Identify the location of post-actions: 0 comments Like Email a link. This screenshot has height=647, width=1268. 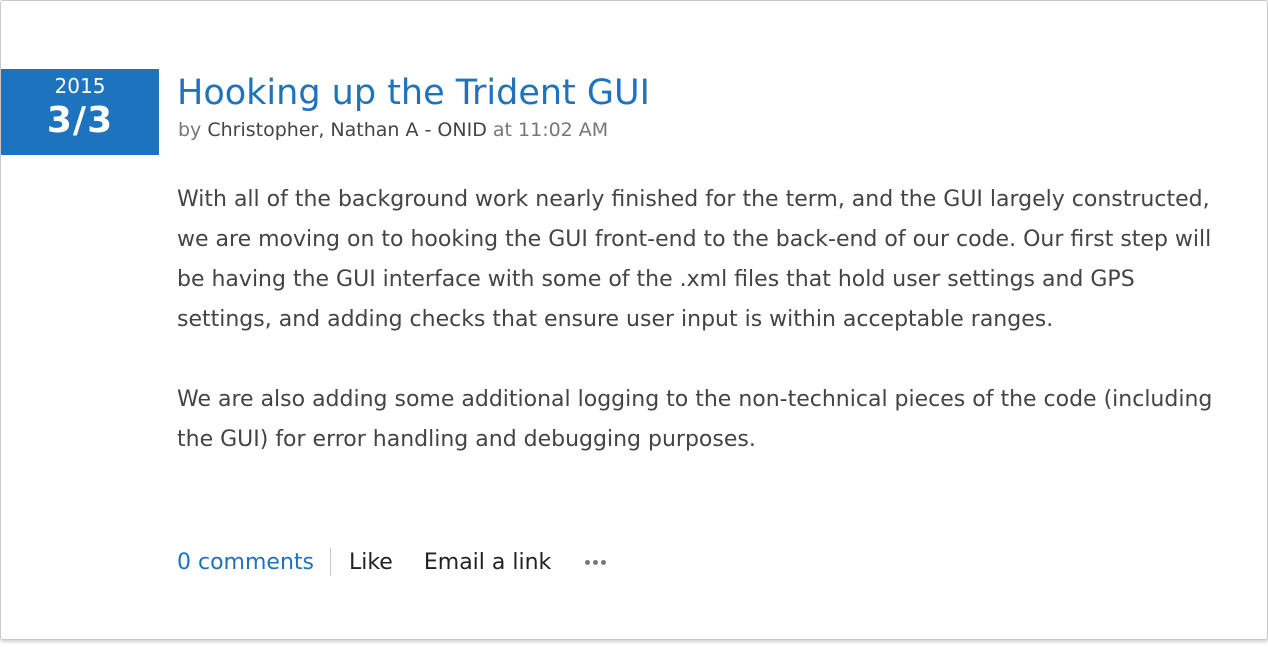
(392, 562).